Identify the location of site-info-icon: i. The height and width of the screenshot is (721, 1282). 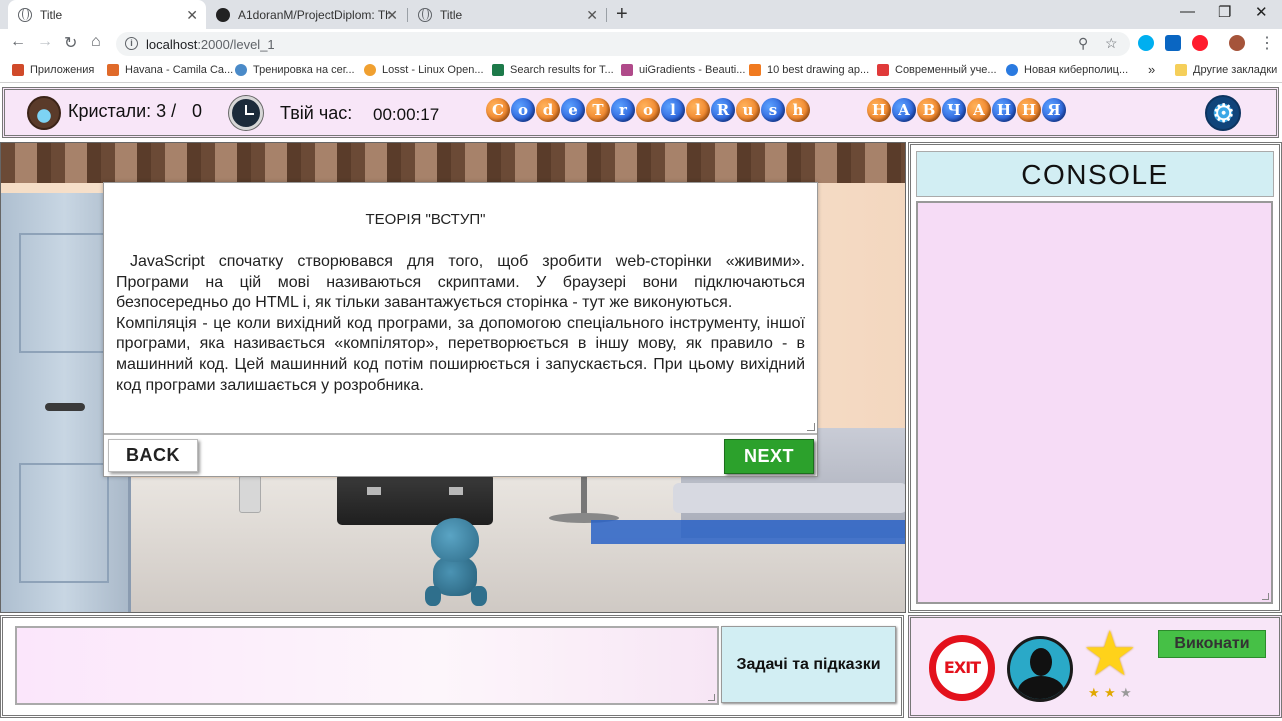
(131, 43).